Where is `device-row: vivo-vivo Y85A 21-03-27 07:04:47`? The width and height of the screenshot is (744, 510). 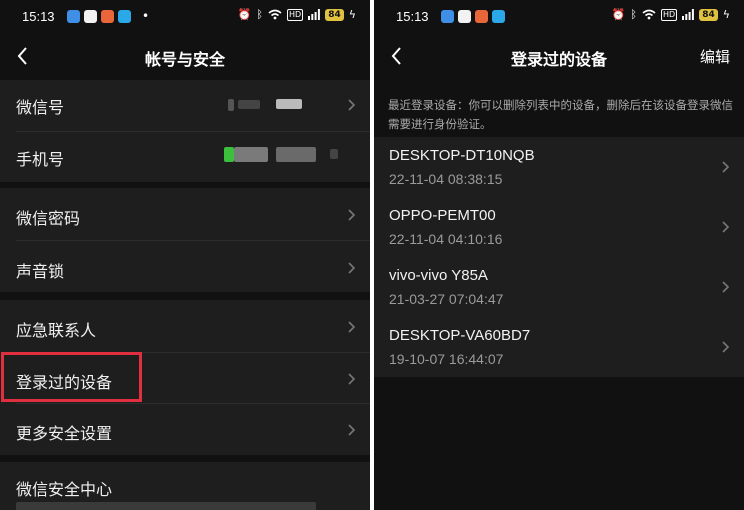
device-row: vivo-vivo Y85A 21-03-27 07:04:47 is located at coordinates (559, 287).